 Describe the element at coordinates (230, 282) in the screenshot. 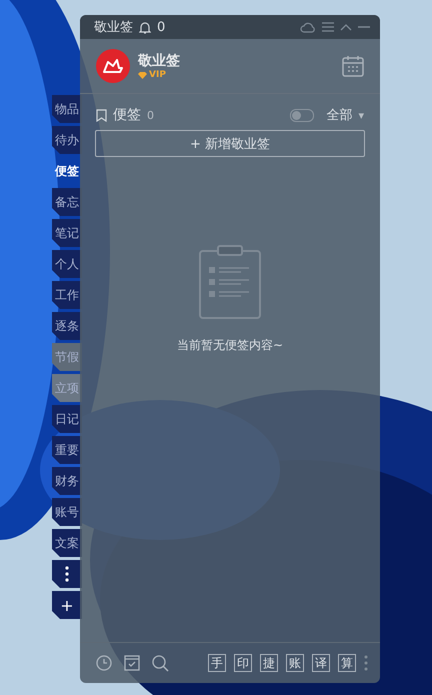

I see `clipboard-icon` at that location.